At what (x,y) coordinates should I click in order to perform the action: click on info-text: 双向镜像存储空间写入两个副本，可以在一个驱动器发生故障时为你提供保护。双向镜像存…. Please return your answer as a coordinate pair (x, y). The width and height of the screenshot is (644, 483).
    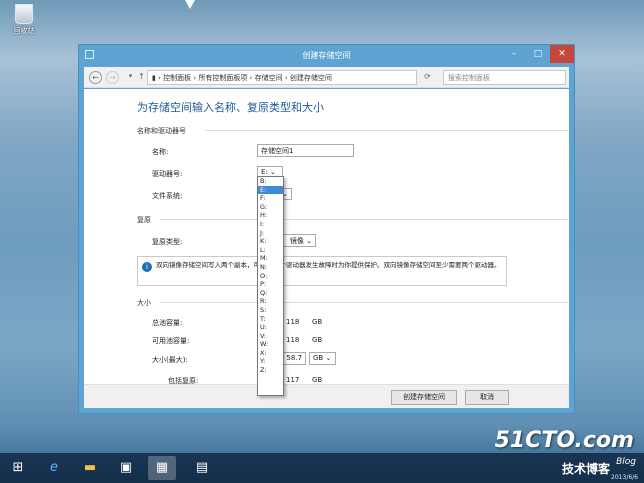
    Looking at the image, I should click on (328, 265).